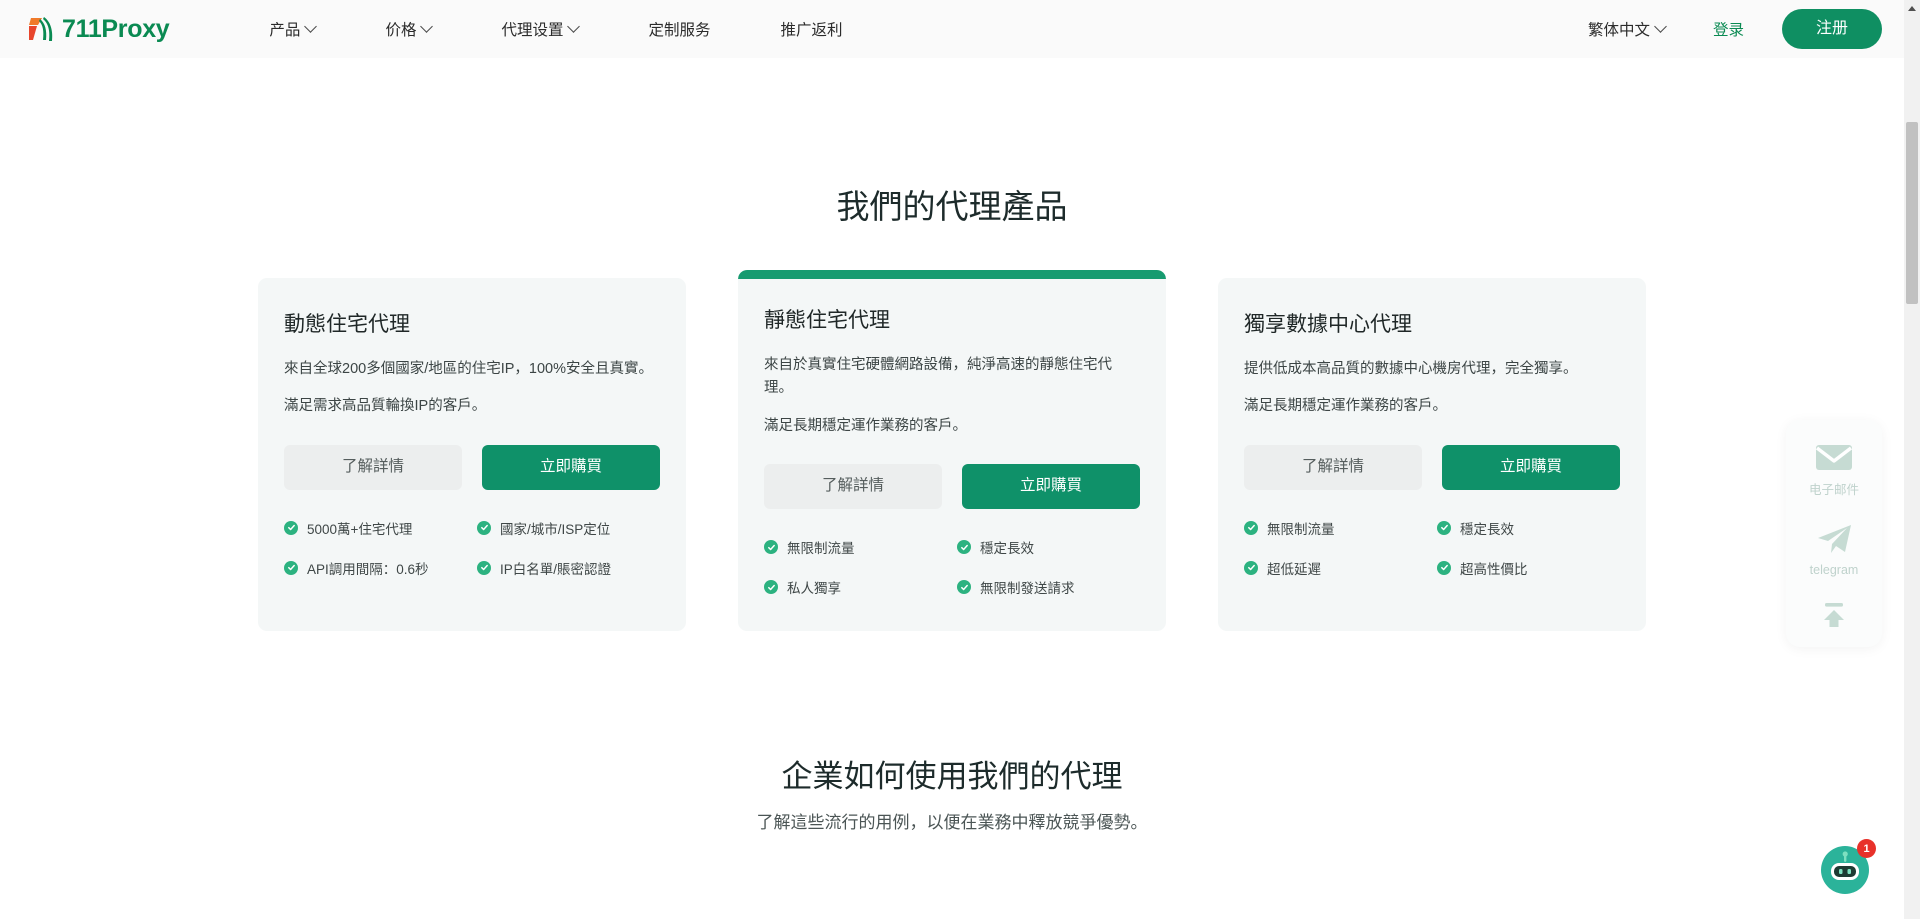 This screenshot has width=1920, height=919. Describe the element at coordinates (1912, 459) in the screenshot. I see `page-scrollbar` at that location.